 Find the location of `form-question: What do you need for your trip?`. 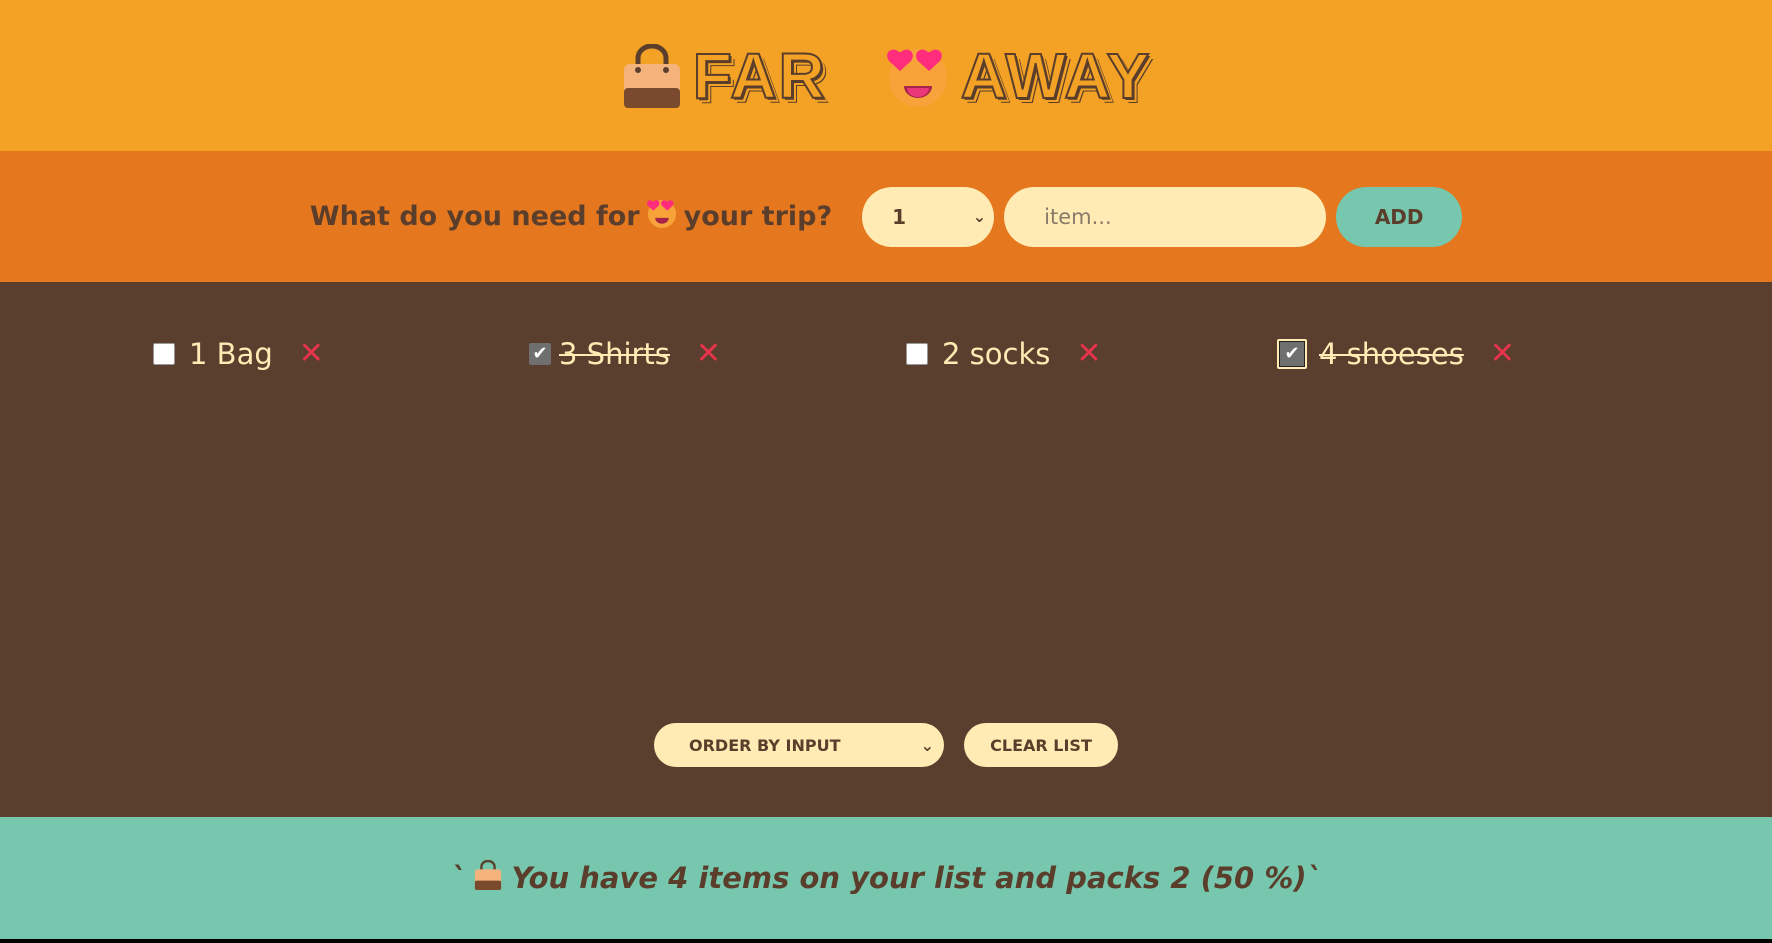

form-question: What do you need for your trip? is located at coordinates (571, 216).